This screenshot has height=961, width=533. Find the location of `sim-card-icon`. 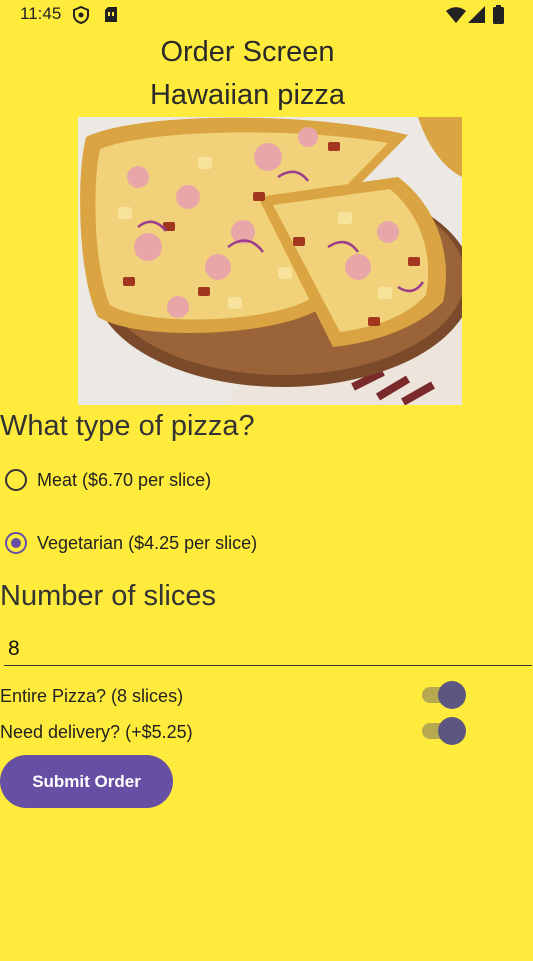

sim-card-icon is located at coordinates (111, 14).